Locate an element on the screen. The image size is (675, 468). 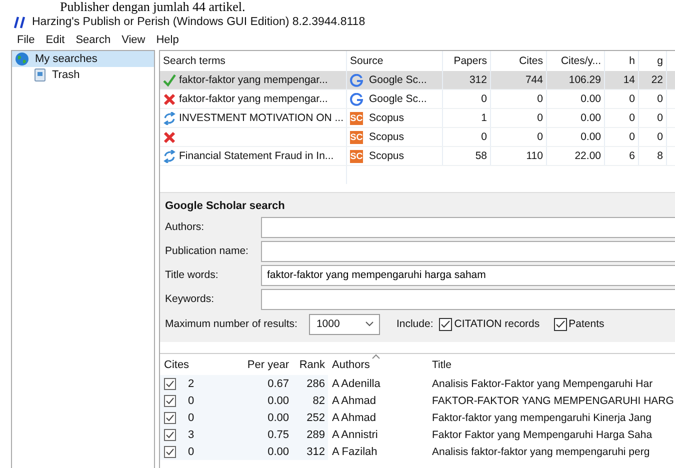
table-cell: 110 is located at coordinates (519, 156).